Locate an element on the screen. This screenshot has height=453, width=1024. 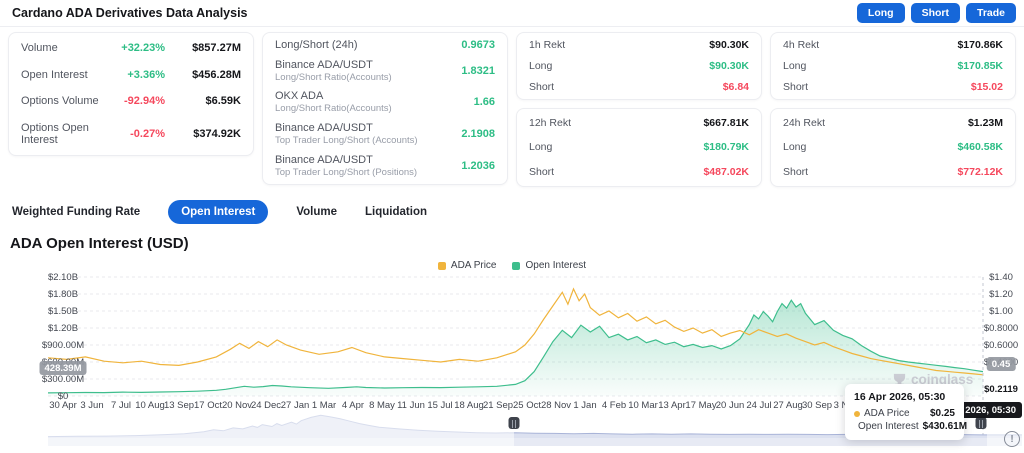
x-axis-label: 30 Apr is located at coordinates (63, 405).